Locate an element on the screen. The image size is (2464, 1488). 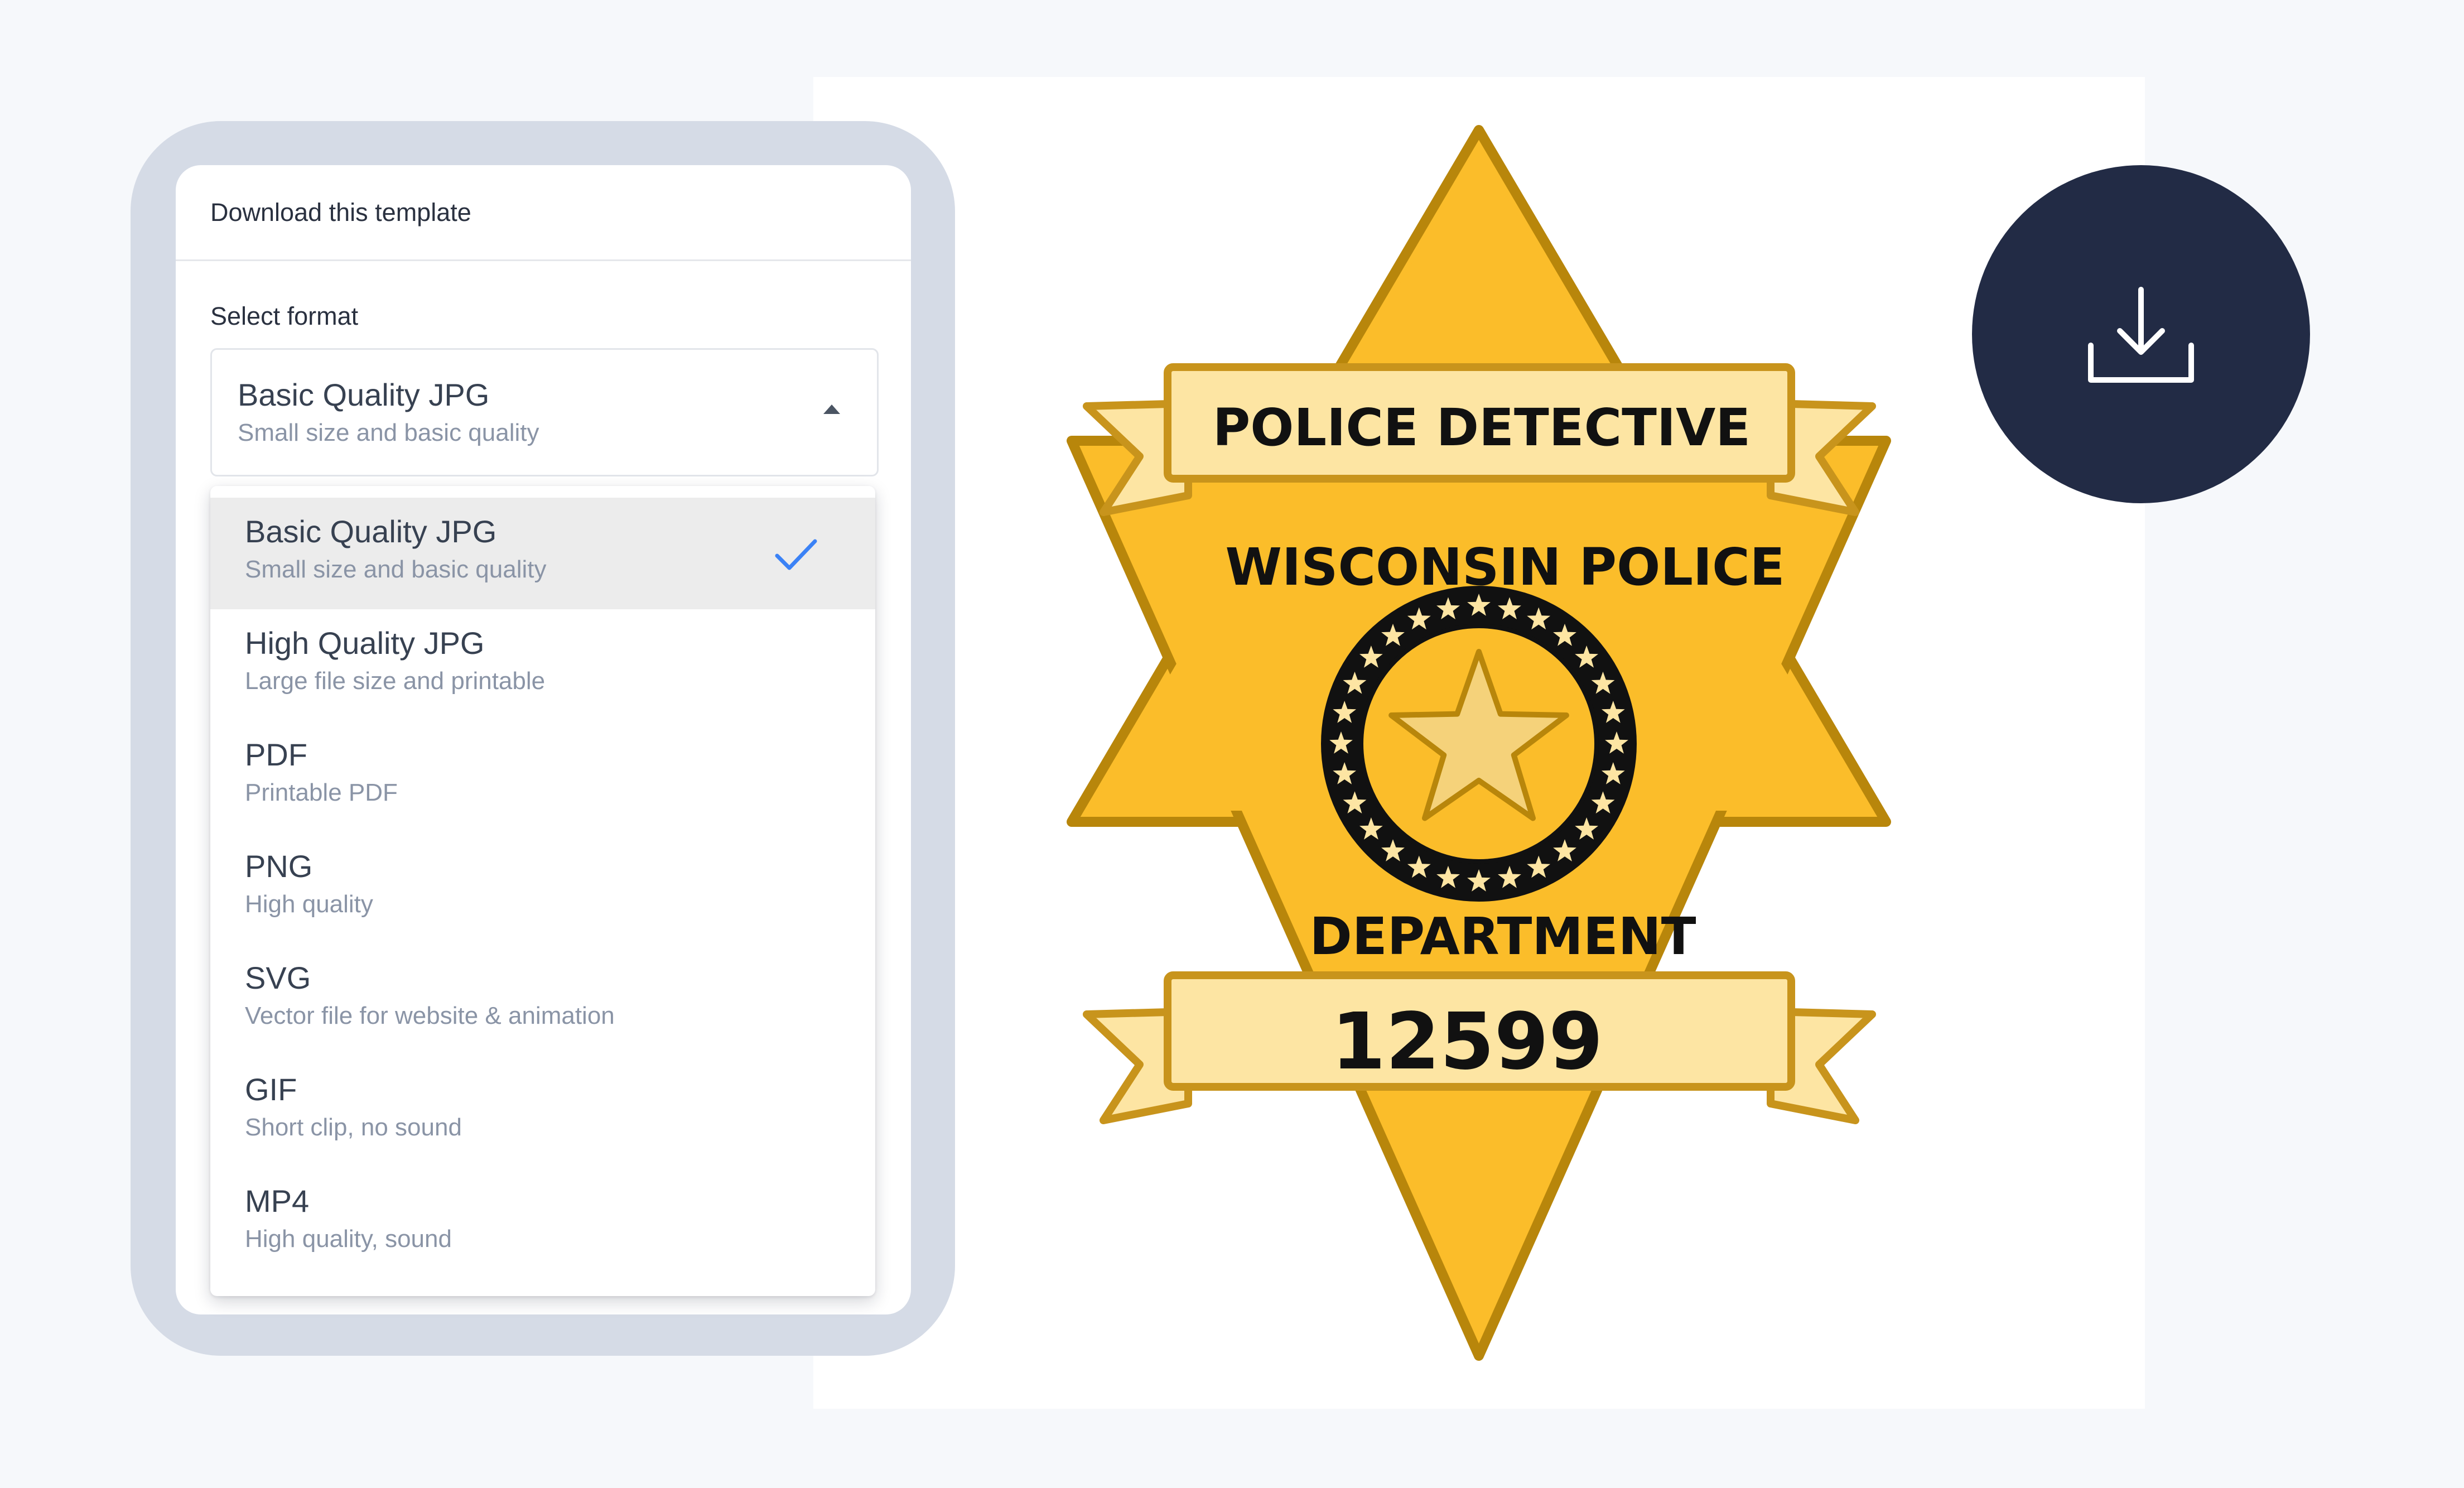
select-format-label: Select format is located at coordinates (284, 316).